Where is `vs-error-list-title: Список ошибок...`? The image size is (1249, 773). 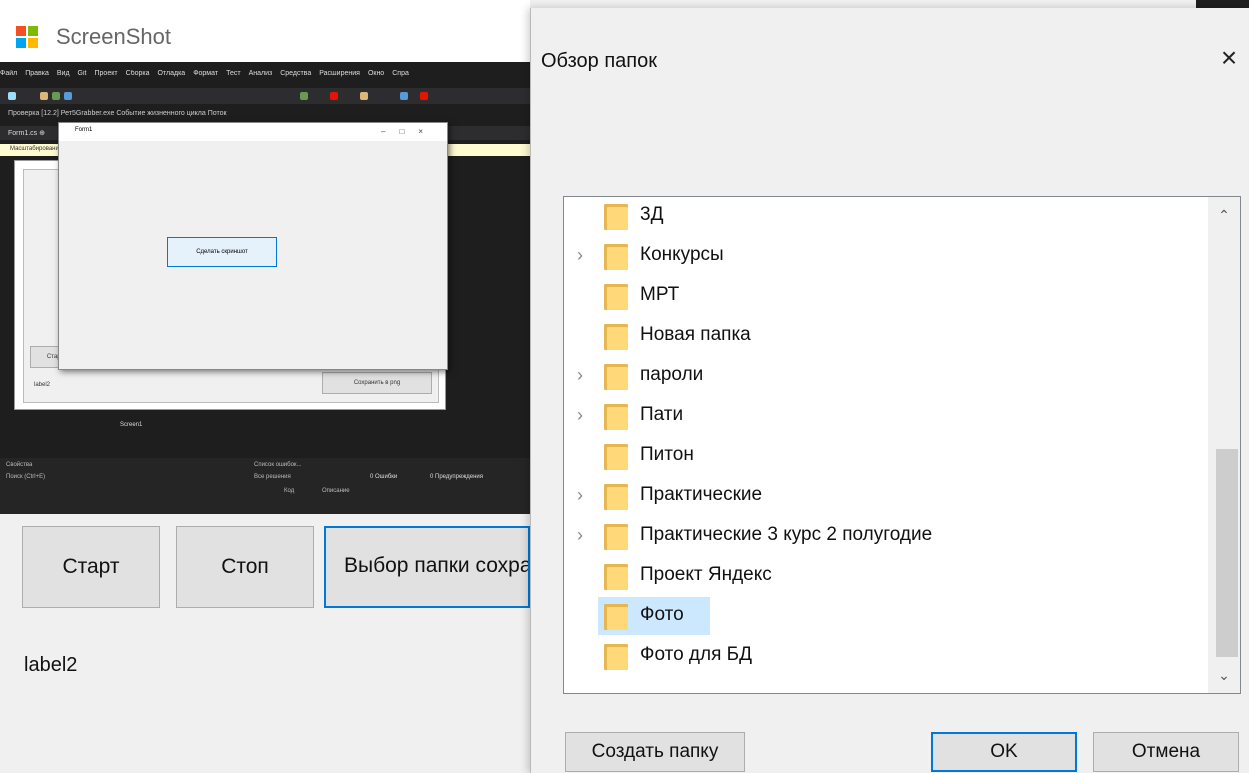
vs-error-list-title: Список ошибок... is located at coordinates (278, 465).